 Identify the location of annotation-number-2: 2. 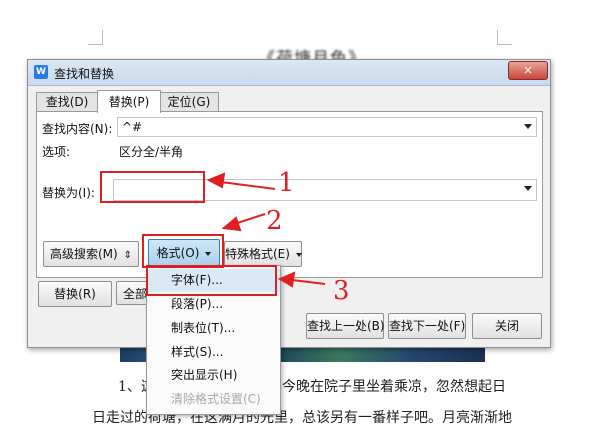
(274, 221).